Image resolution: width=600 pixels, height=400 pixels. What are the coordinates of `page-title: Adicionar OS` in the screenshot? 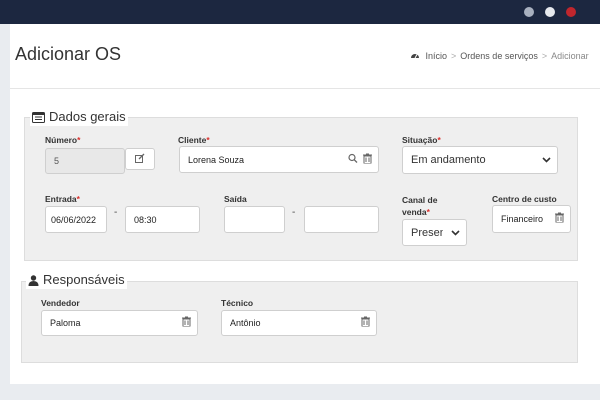 It's located at (68, 54).